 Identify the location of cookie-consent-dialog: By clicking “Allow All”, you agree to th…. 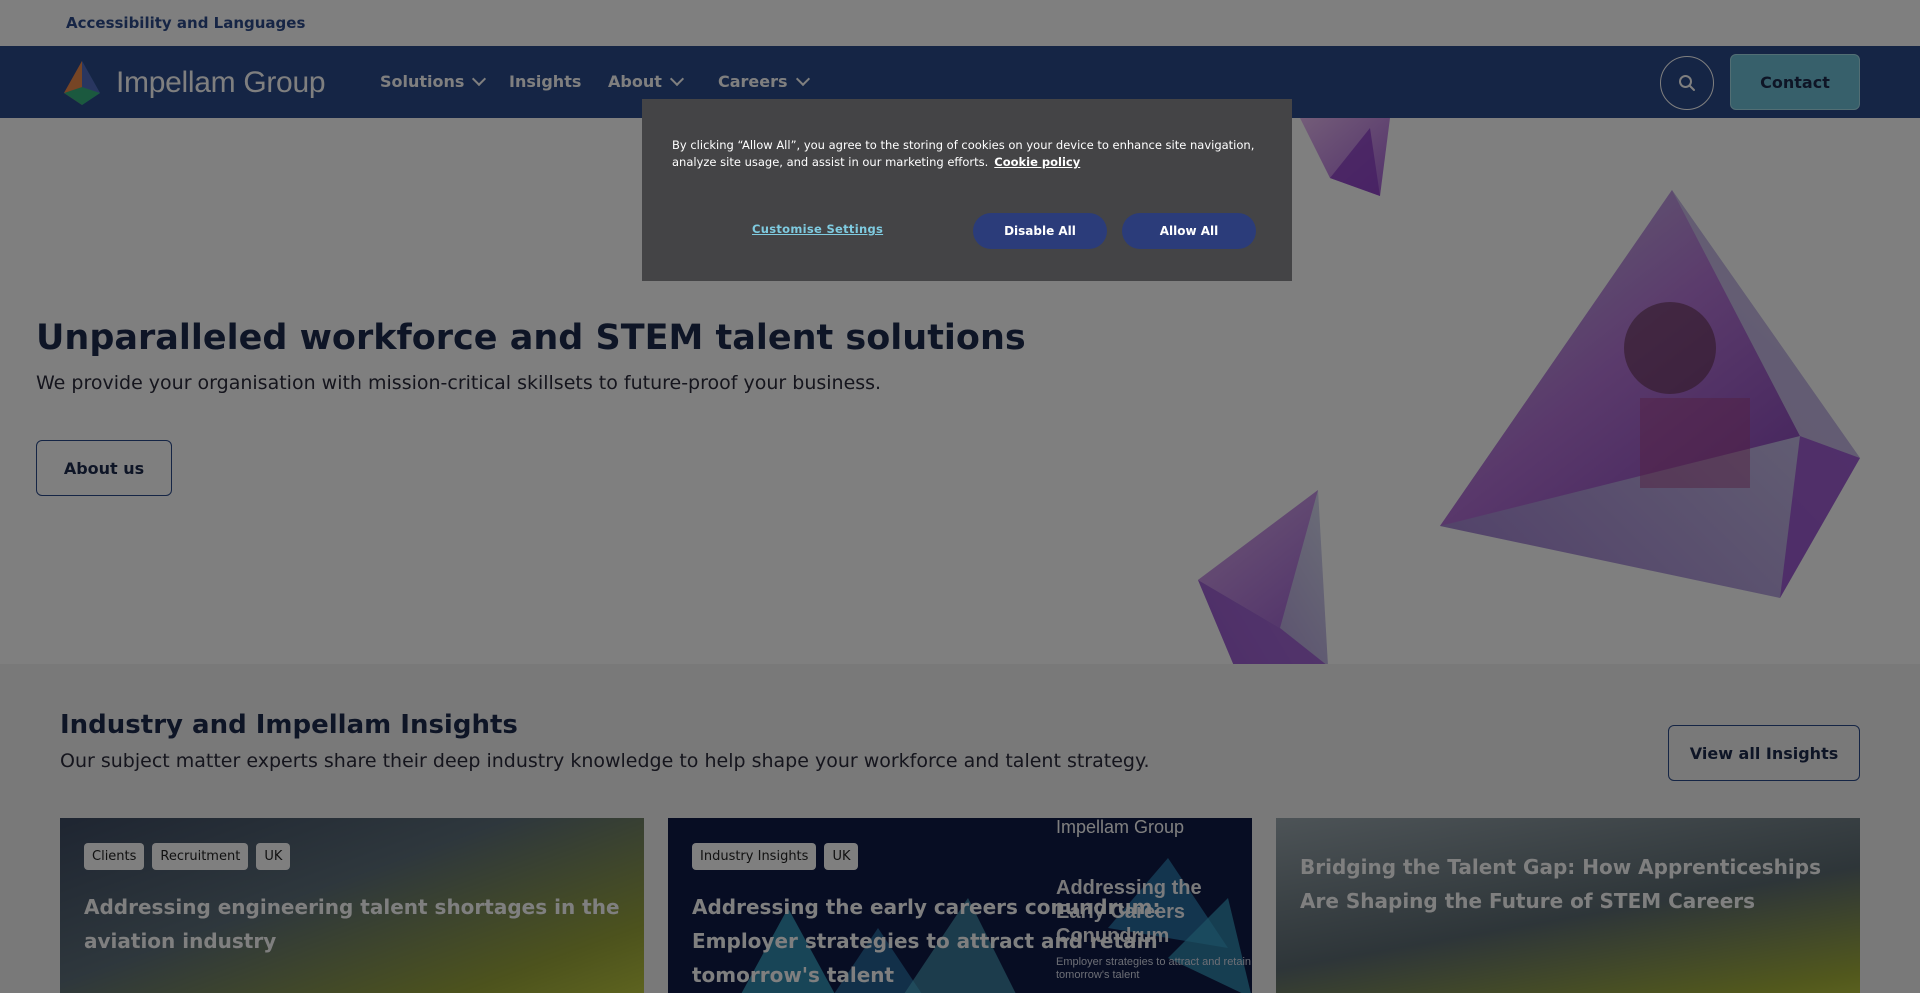
(967, 190).